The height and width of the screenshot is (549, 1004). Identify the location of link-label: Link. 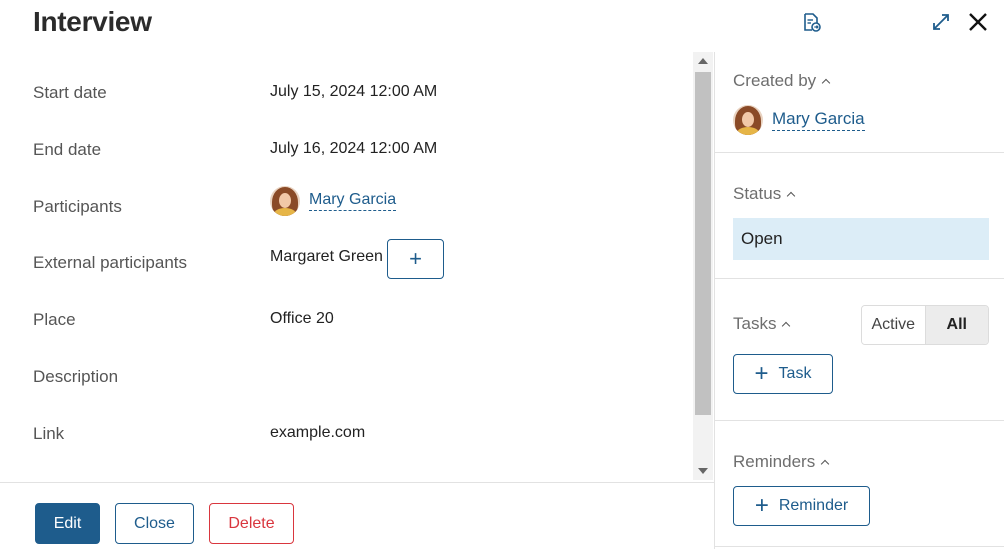
(49, 433).